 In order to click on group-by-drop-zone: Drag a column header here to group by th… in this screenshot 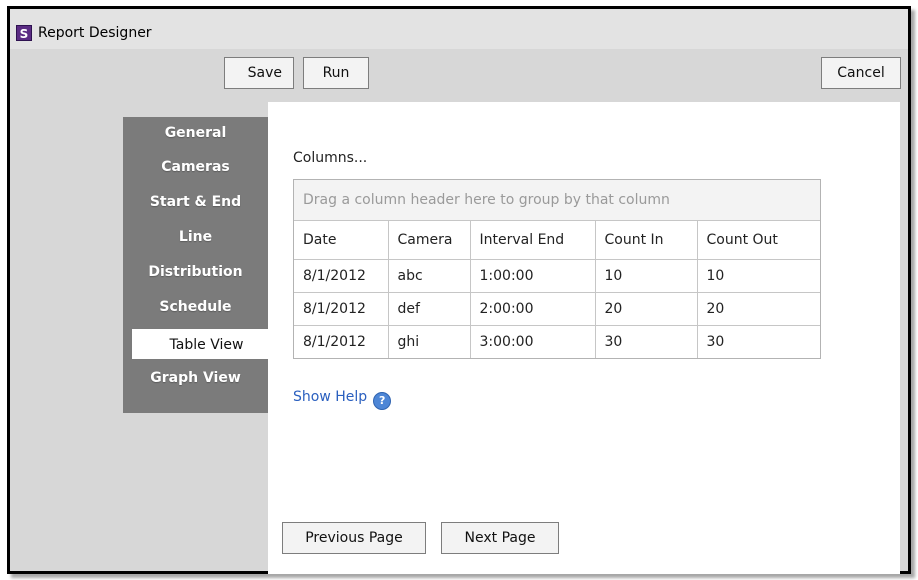, I will do `click(557, 200)`.